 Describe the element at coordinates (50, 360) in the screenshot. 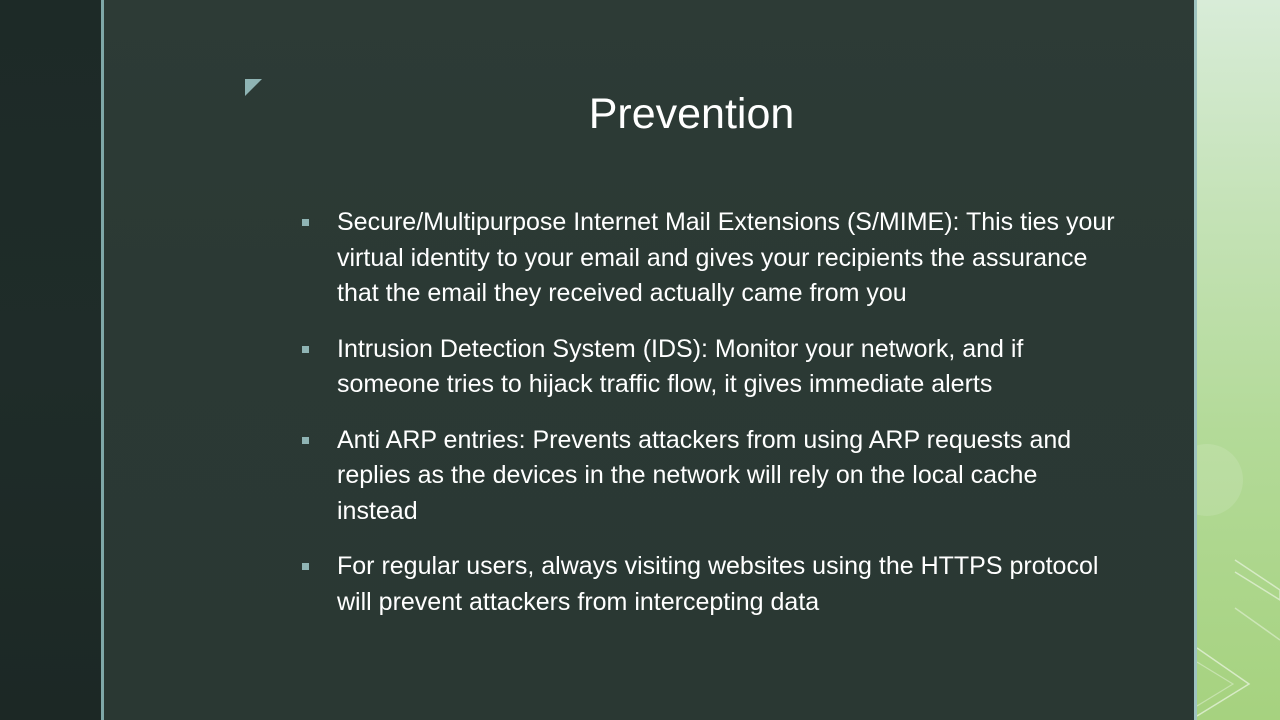

I see `left-dark-panel` at that location.